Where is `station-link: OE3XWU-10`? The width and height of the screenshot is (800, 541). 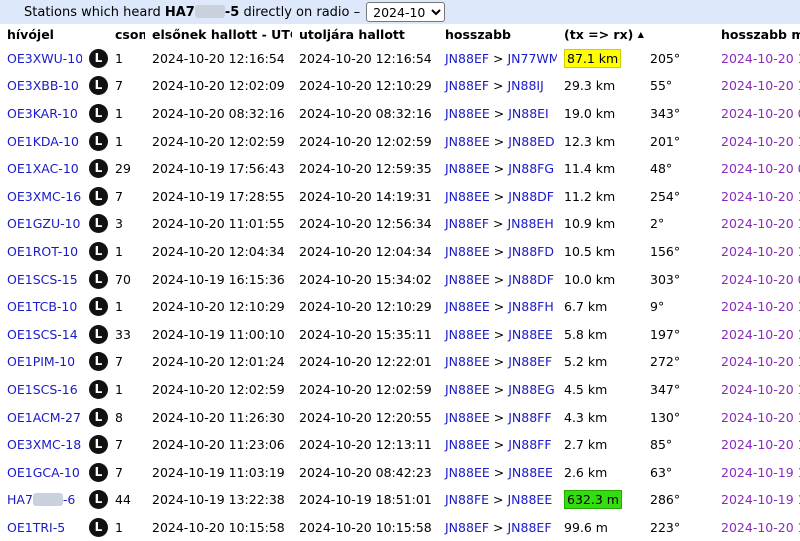
station-link: OE3XWU-10 is located at coordinates (44, 58).